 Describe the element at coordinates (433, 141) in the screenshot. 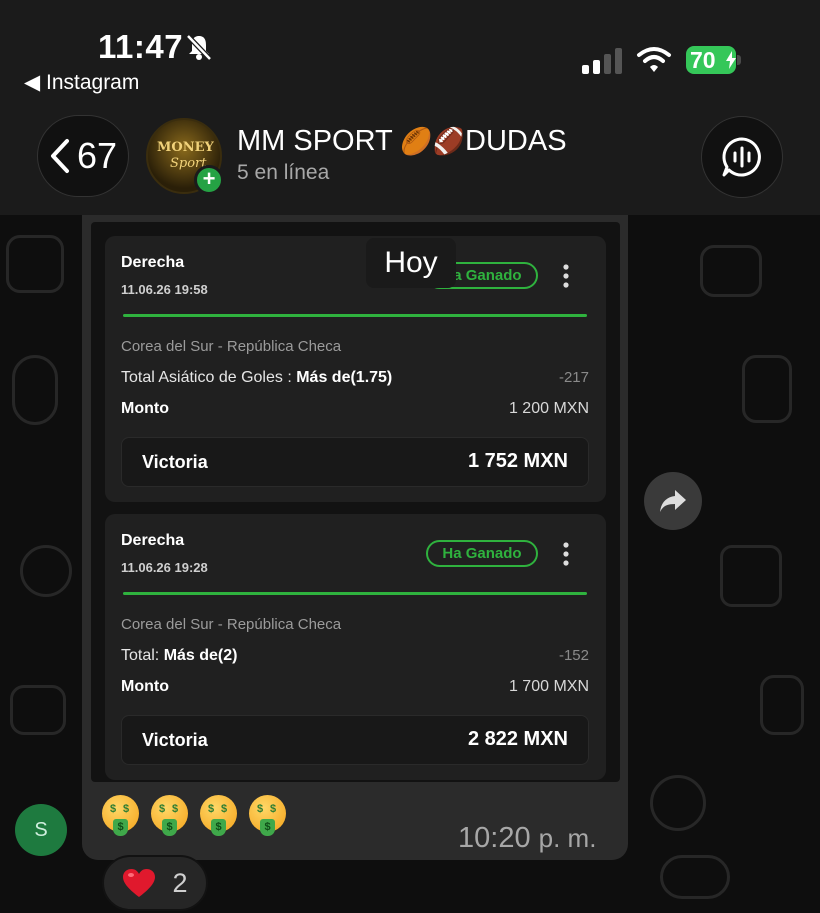

I see `group-name-emojis: 🏉🏈` at that location.